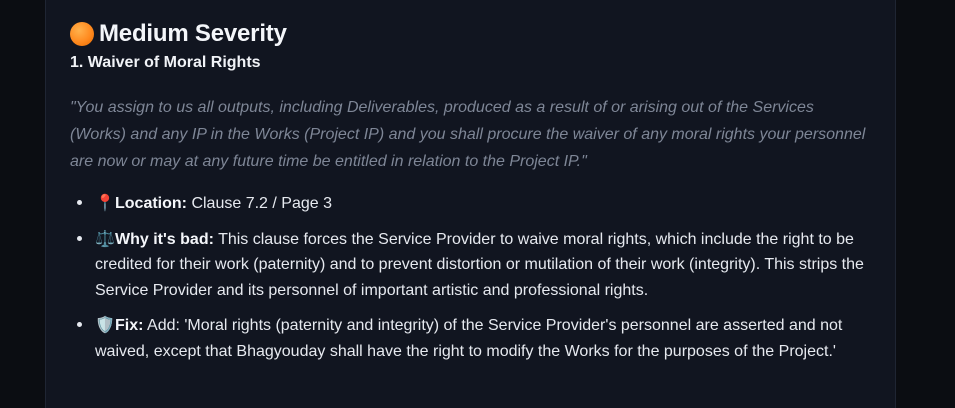 The height and width of the screenshot is (408, 955). What do you see at coordinates (475, 34) in the screenshot?
I see `severity-heading: Medium Severity` at bounding box center [475, 34].